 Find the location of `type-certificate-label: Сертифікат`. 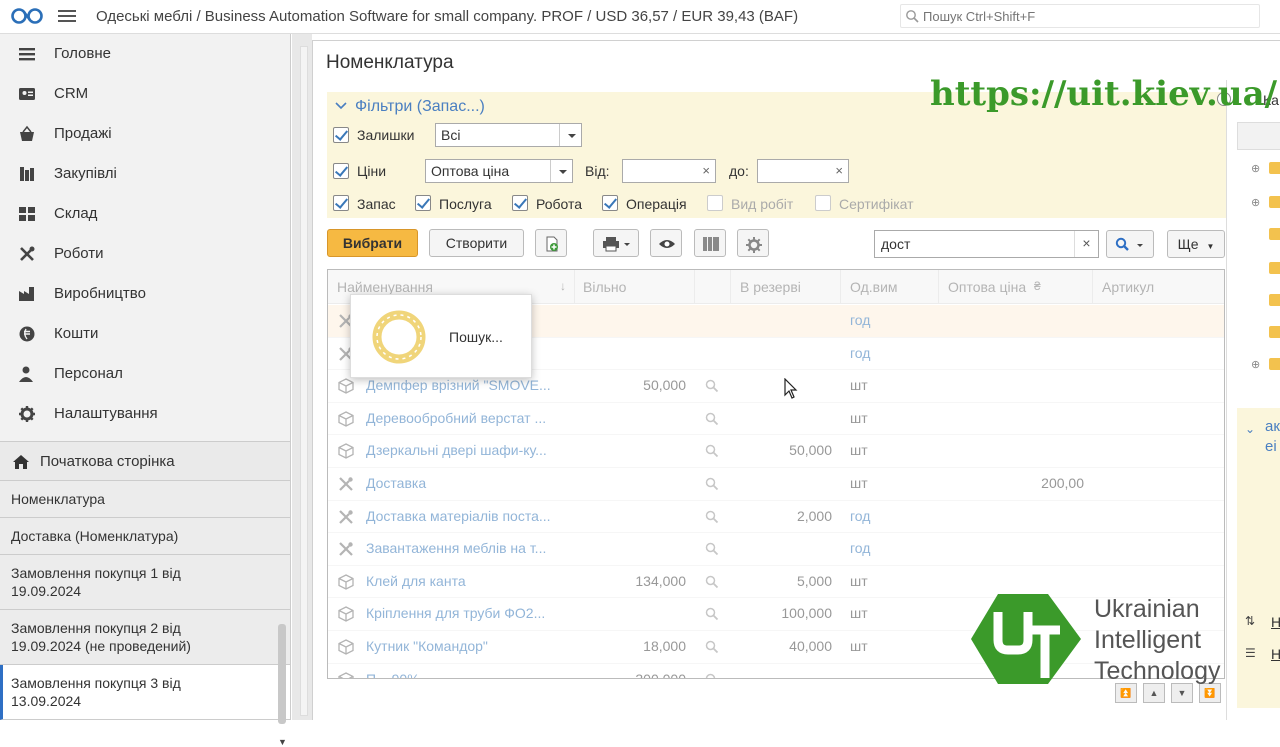

type-certificate-label: Сертифікат is located at coordinates (876, 204).